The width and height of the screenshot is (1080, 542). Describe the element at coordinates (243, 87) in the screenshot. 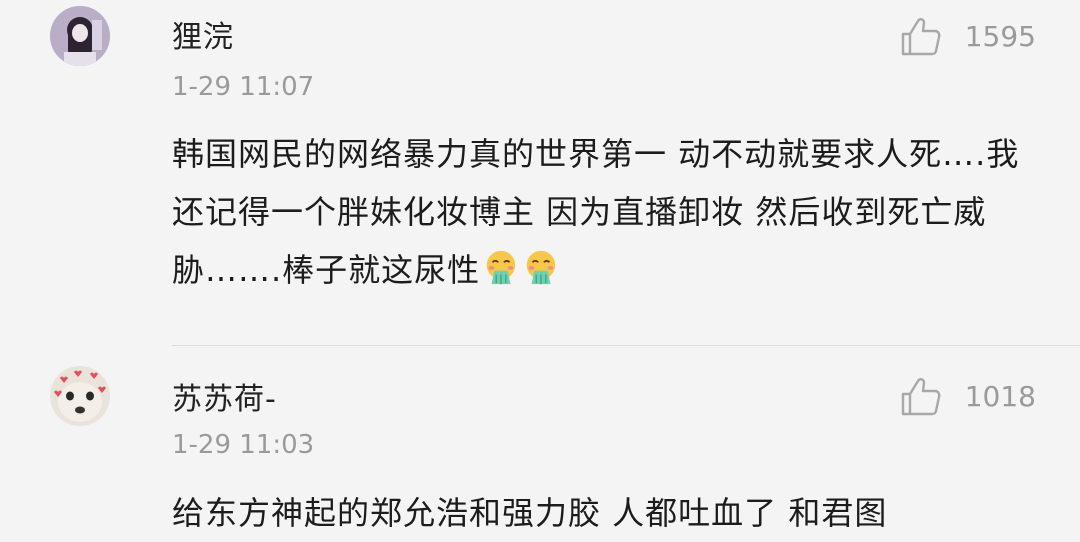

I see `timestamp: 1-29 11:07` at that location.